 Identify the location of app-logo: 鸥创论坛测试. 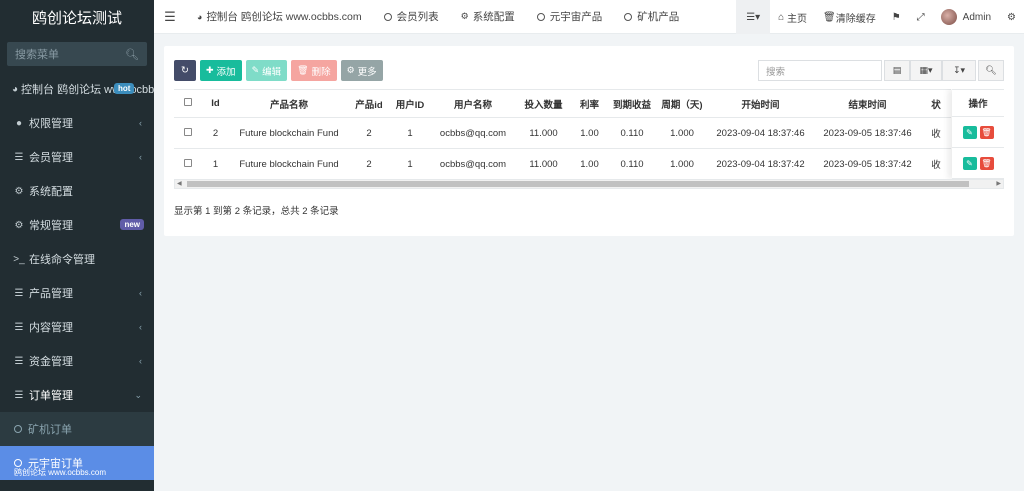
(77, 17).